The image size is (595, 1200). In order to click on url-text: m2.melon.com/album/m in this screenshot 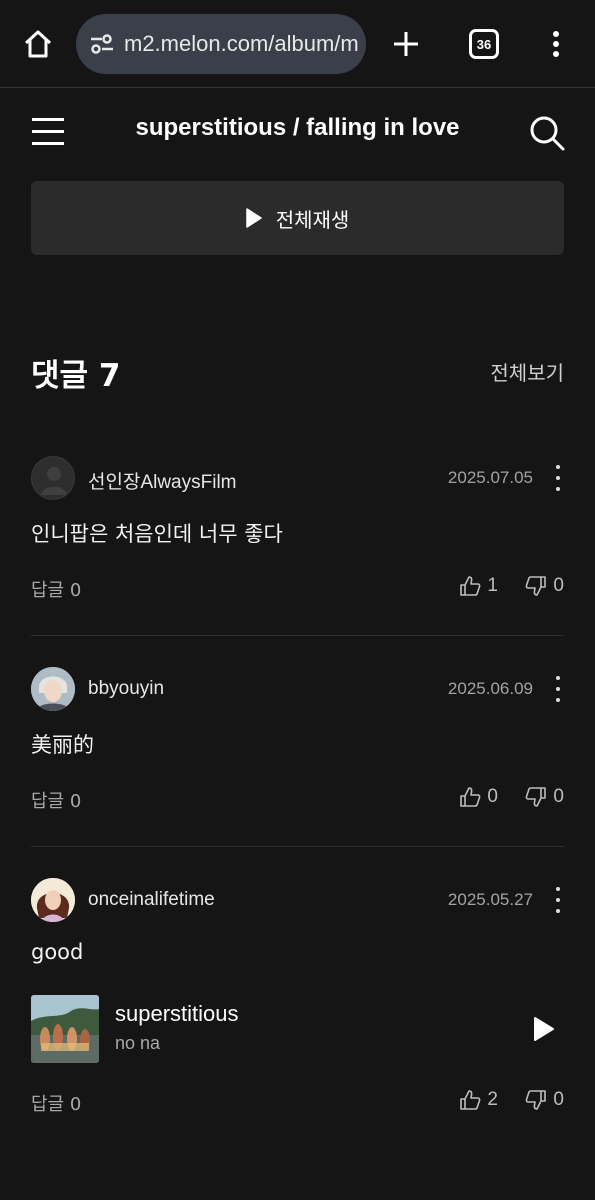, I will do `click(241, 43)`.